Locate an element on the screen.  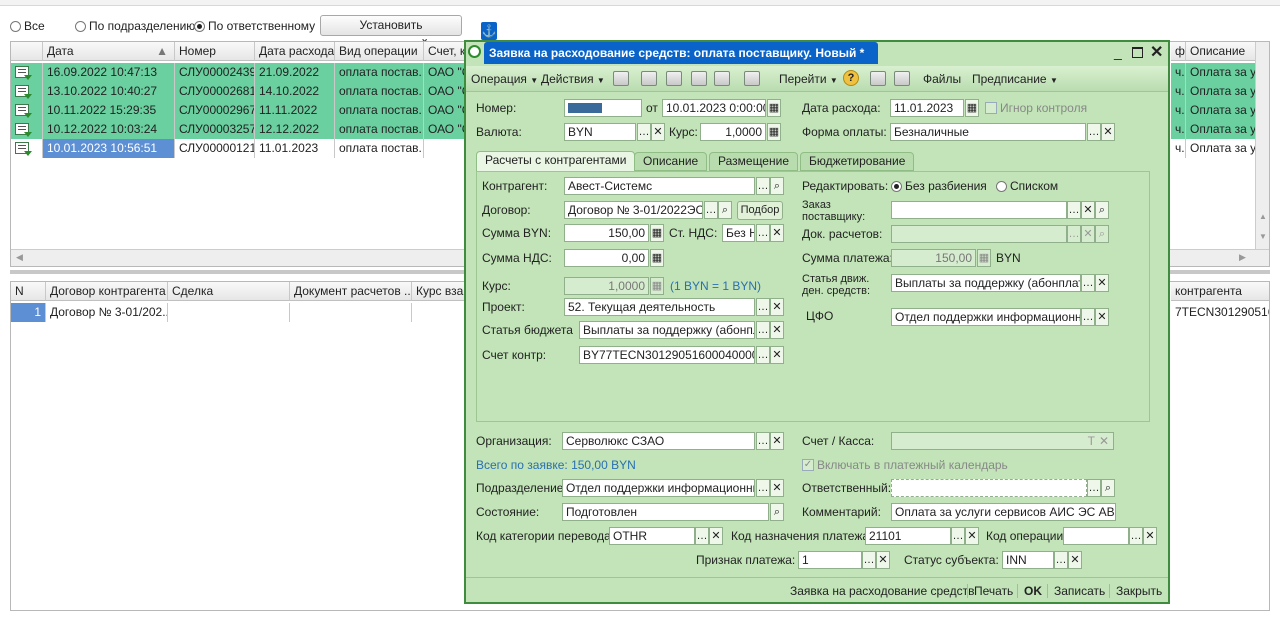
clear-vat-button: ✕ is located at coordinates (777, 233).